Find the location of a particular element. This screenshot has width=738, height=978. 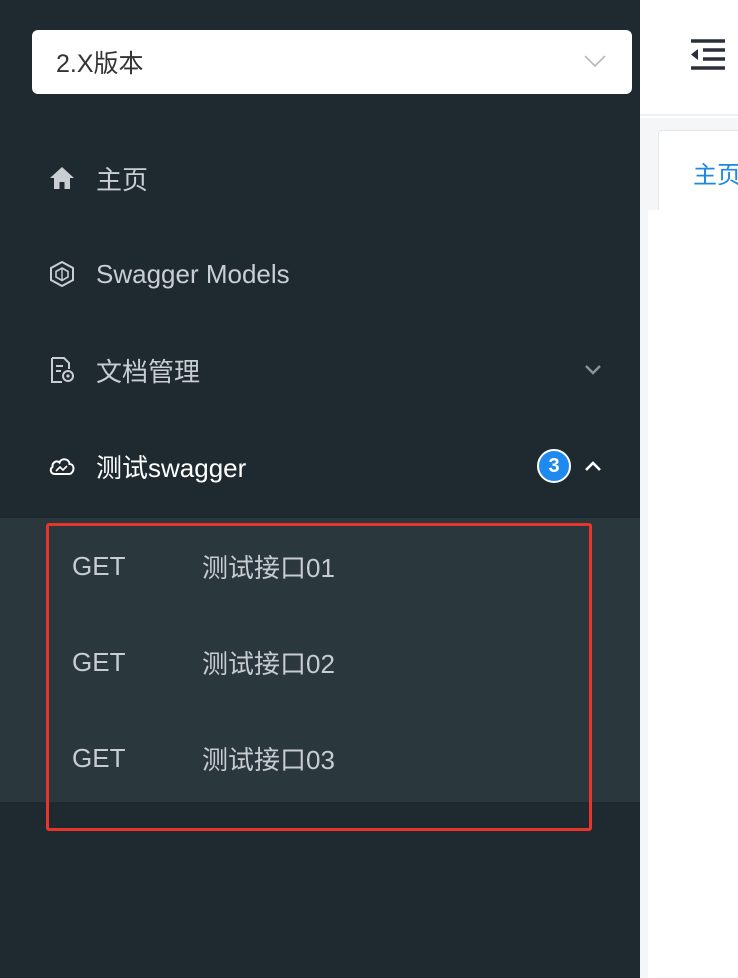

home-icon is located at coordinates (62, 178).